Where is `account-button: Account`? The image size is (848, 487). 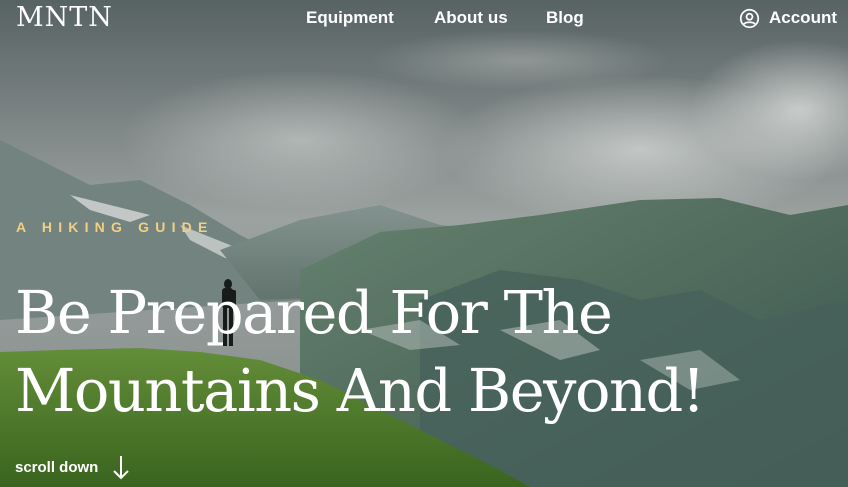 account-button: Account is located at coordinates (788, 18).